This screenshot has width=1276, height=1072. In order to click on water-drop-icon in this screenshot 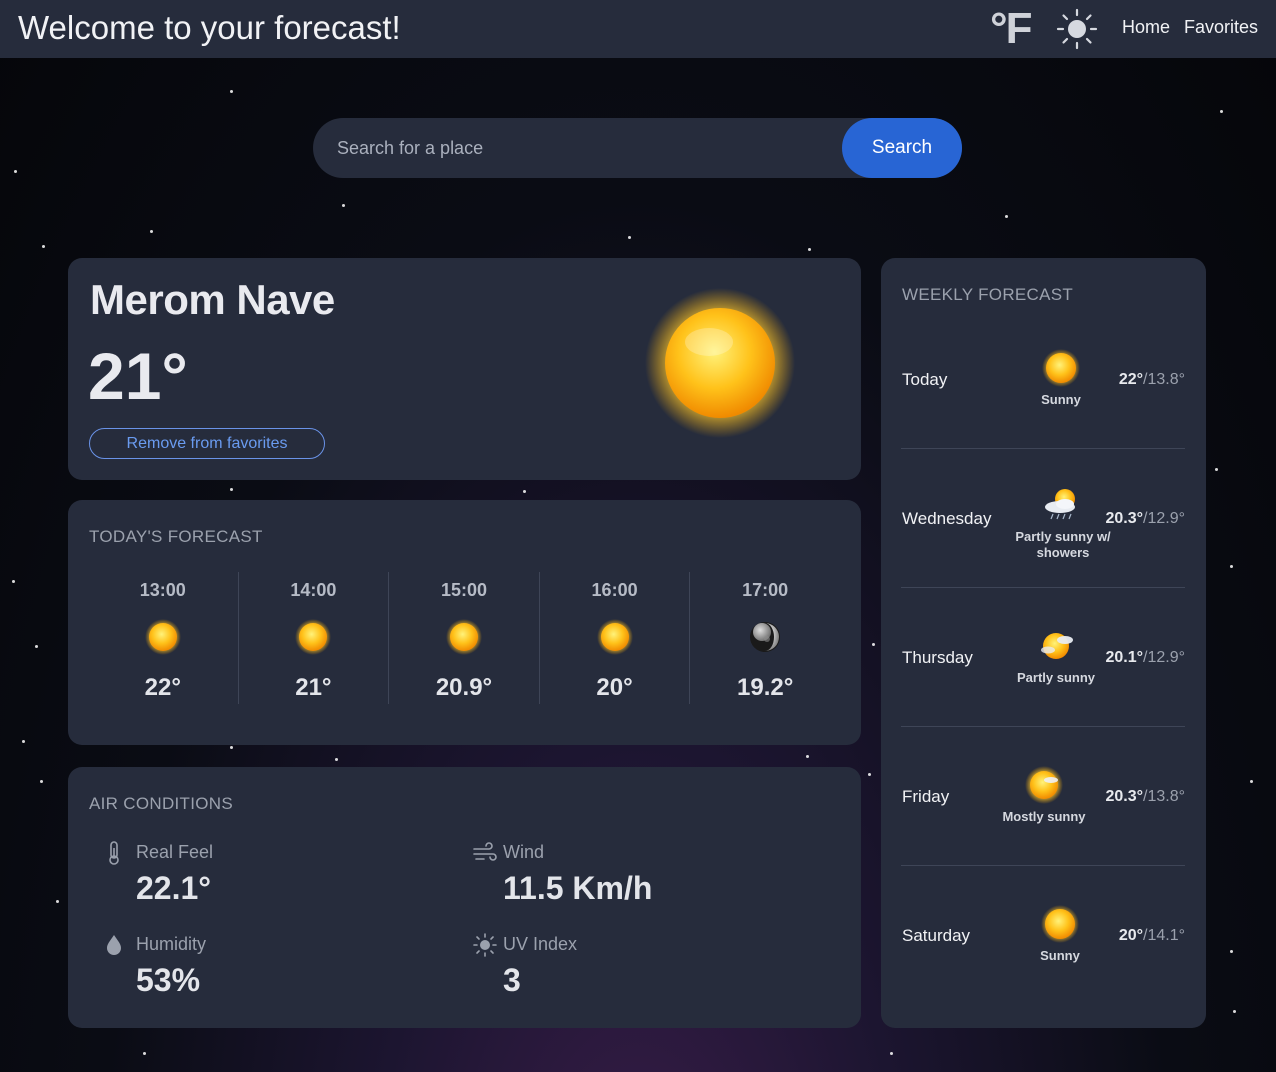, I will do `click(114, 945)`.